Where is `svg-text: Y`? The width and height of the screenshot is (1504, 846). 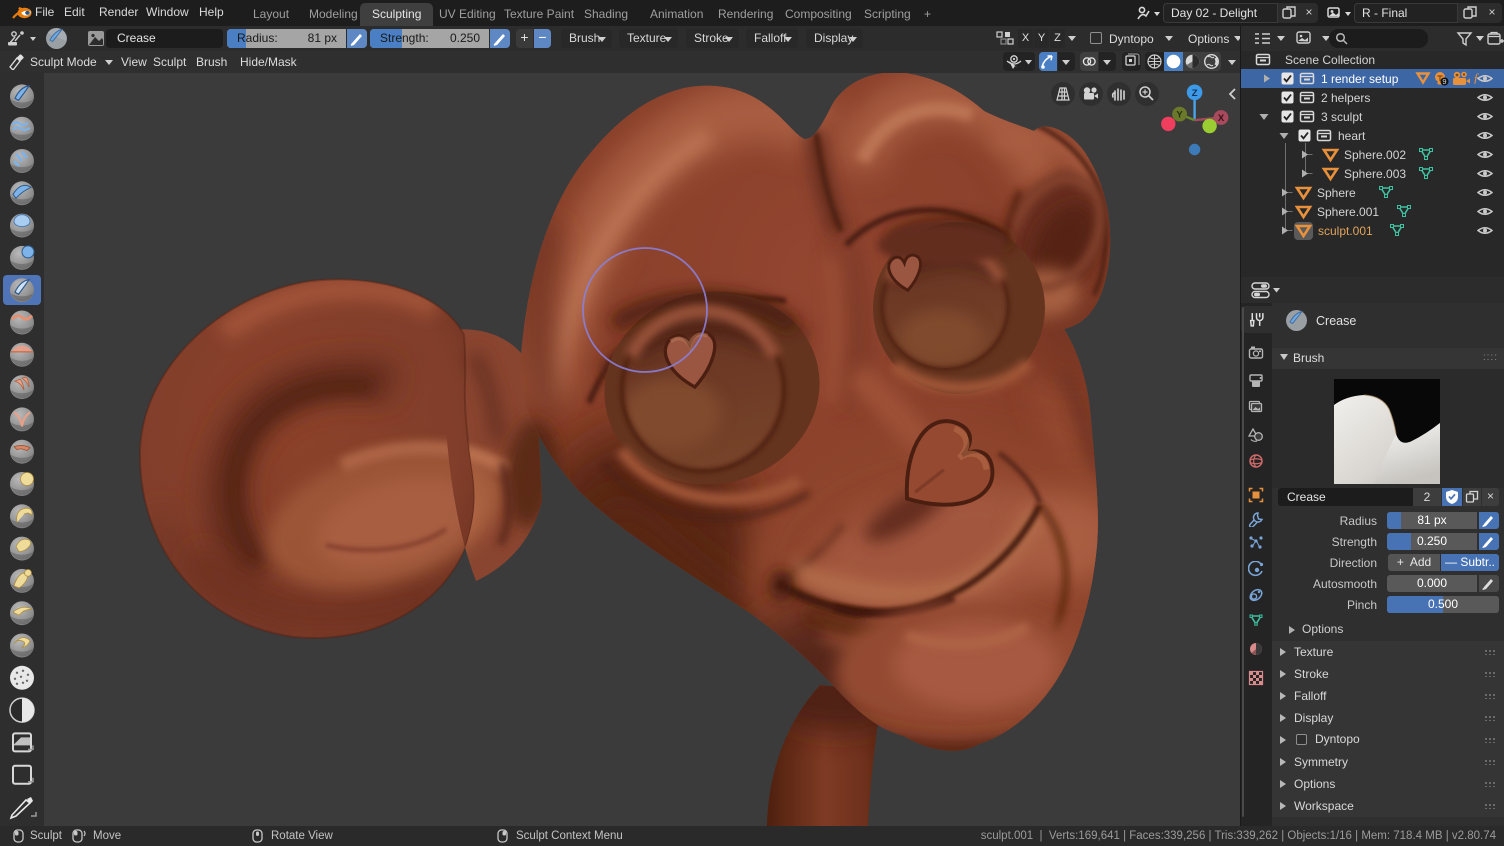 svg-text: Y is located at coordinates (1179, 115).